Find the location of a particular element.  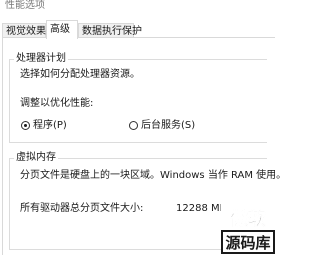

title-bar: 性能选项 is located at coordinates (137, 8).